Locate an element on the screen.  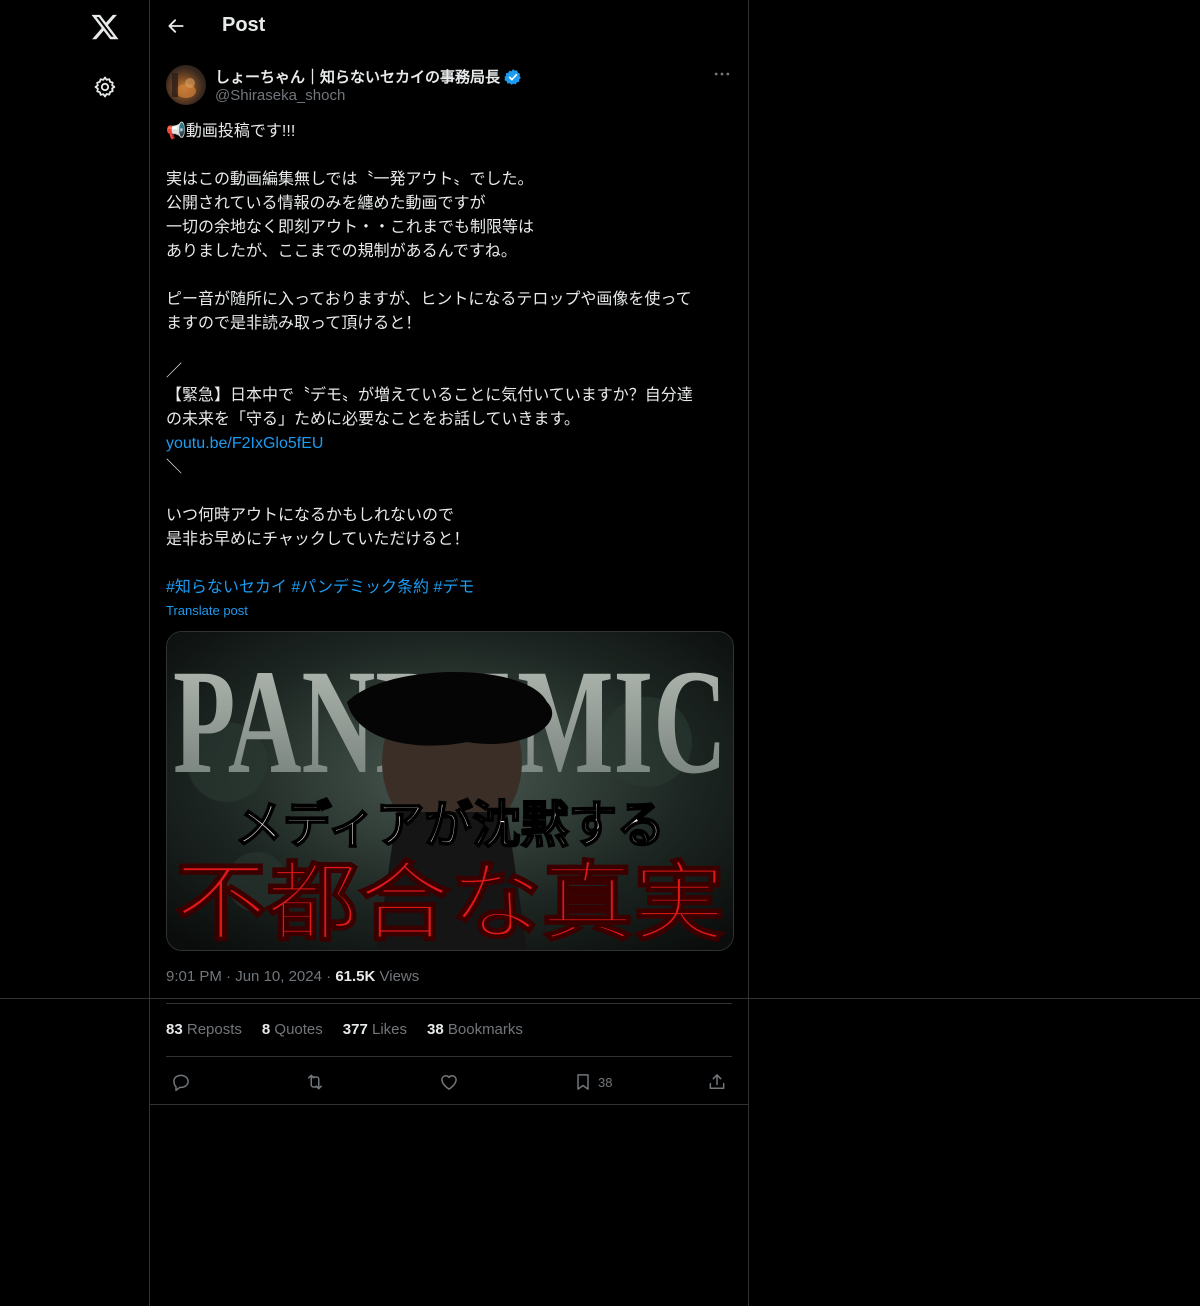
tweet-line: ピー音が随所に入っておりますが、ヒントになるテロップや画像を使って is located at coordinates (429, 299).